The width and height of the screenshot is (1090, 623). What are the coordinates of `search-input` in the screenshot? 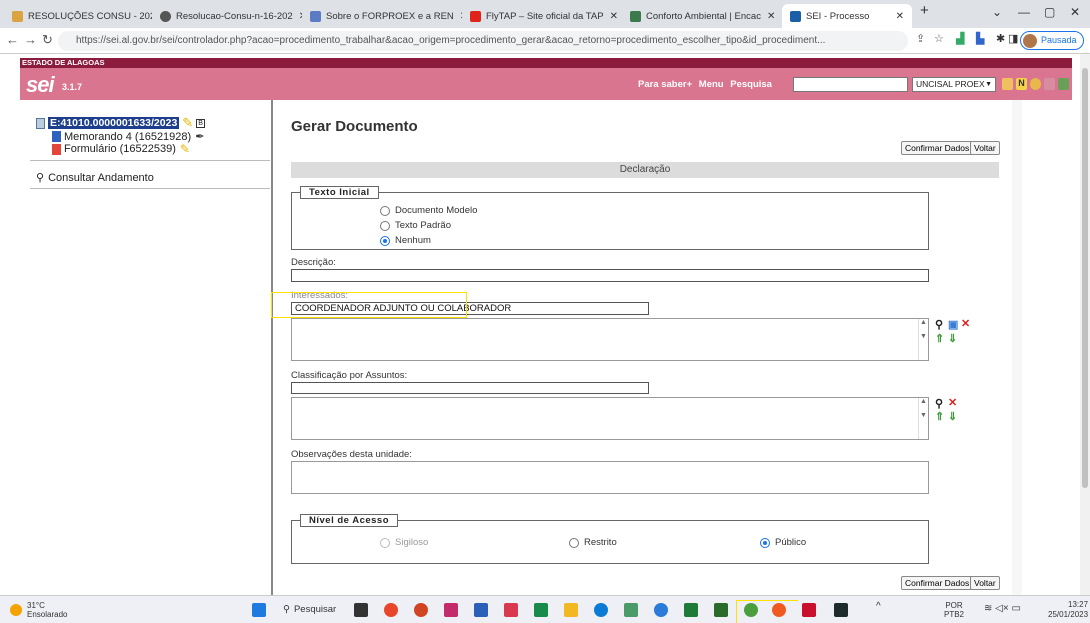 It's located at (850, 84).